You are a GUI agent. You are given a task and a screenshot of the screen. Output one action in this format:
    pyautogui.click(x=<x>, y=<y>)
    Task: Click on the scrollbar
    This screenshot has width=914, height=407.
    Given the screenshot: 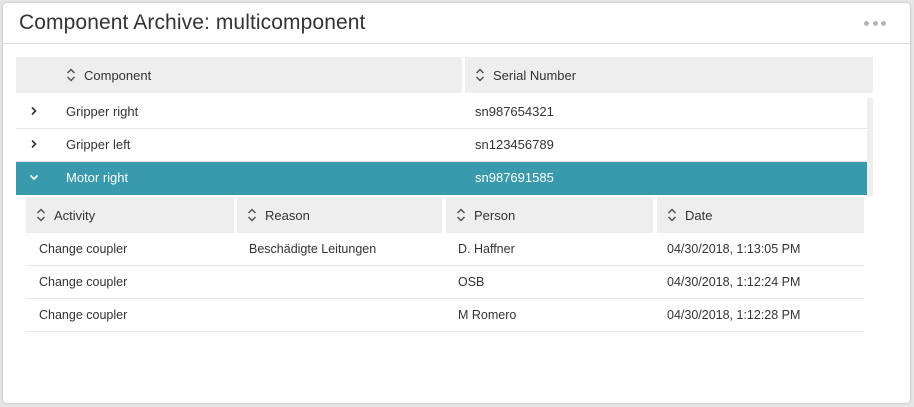 What is the action you would take?
    pyautogui.click(x=870, y=147)
    